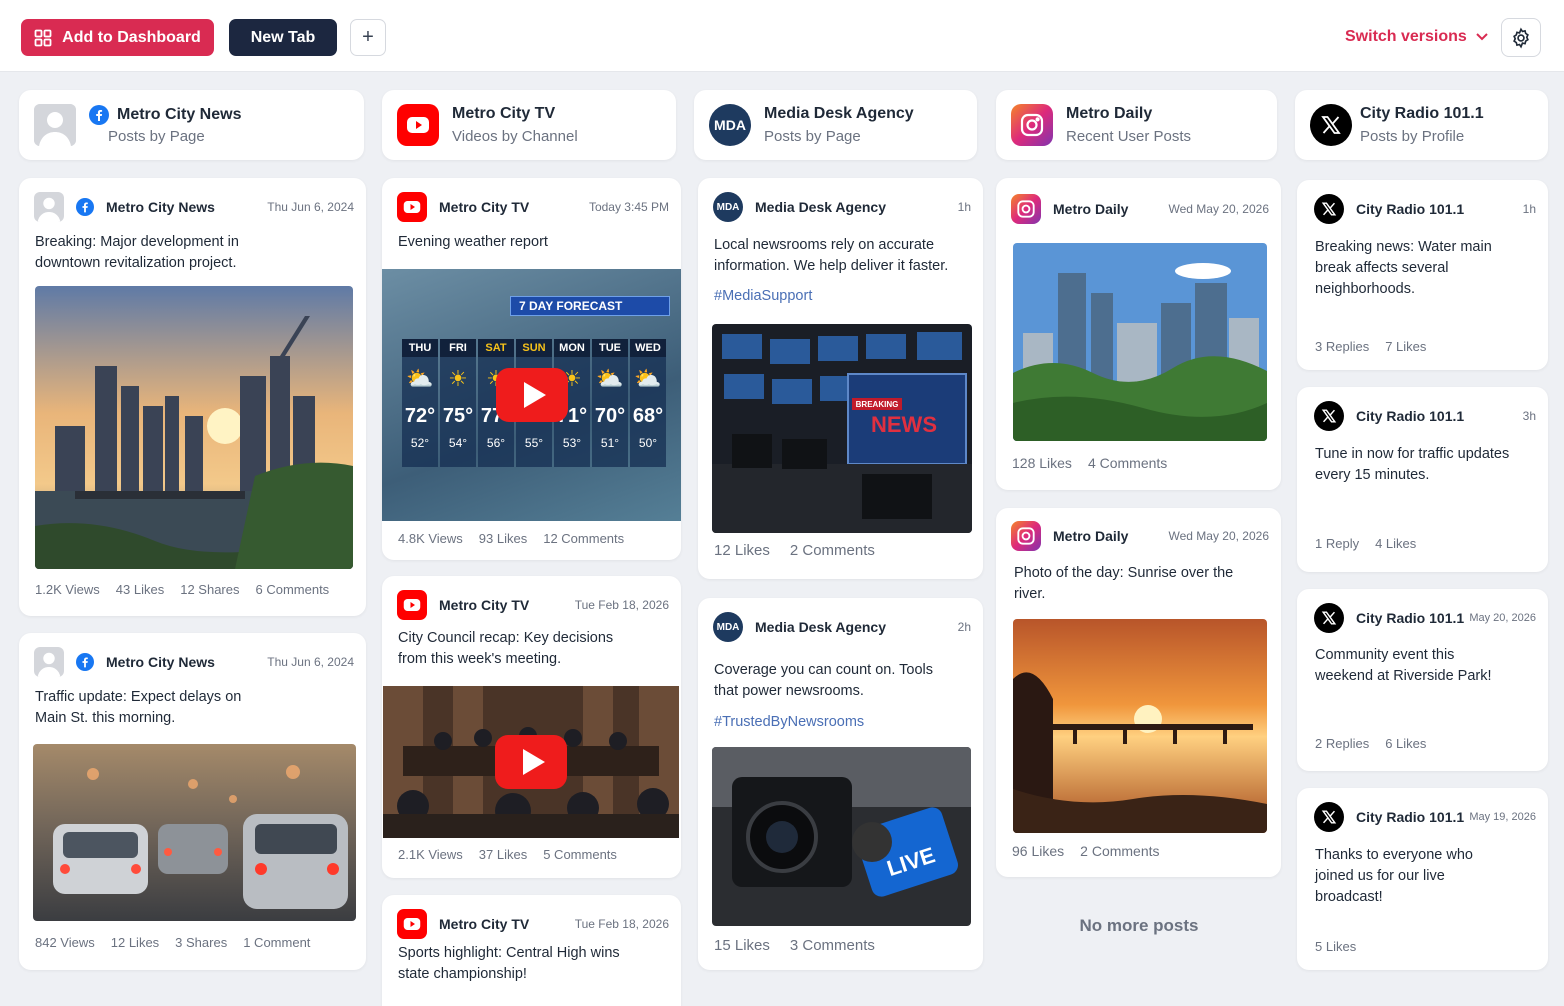 The height and width of the screenshot is (1006, 1564). I want to click on forecast-day: TUE ⛅ 70° 51°, so click(610, 403).